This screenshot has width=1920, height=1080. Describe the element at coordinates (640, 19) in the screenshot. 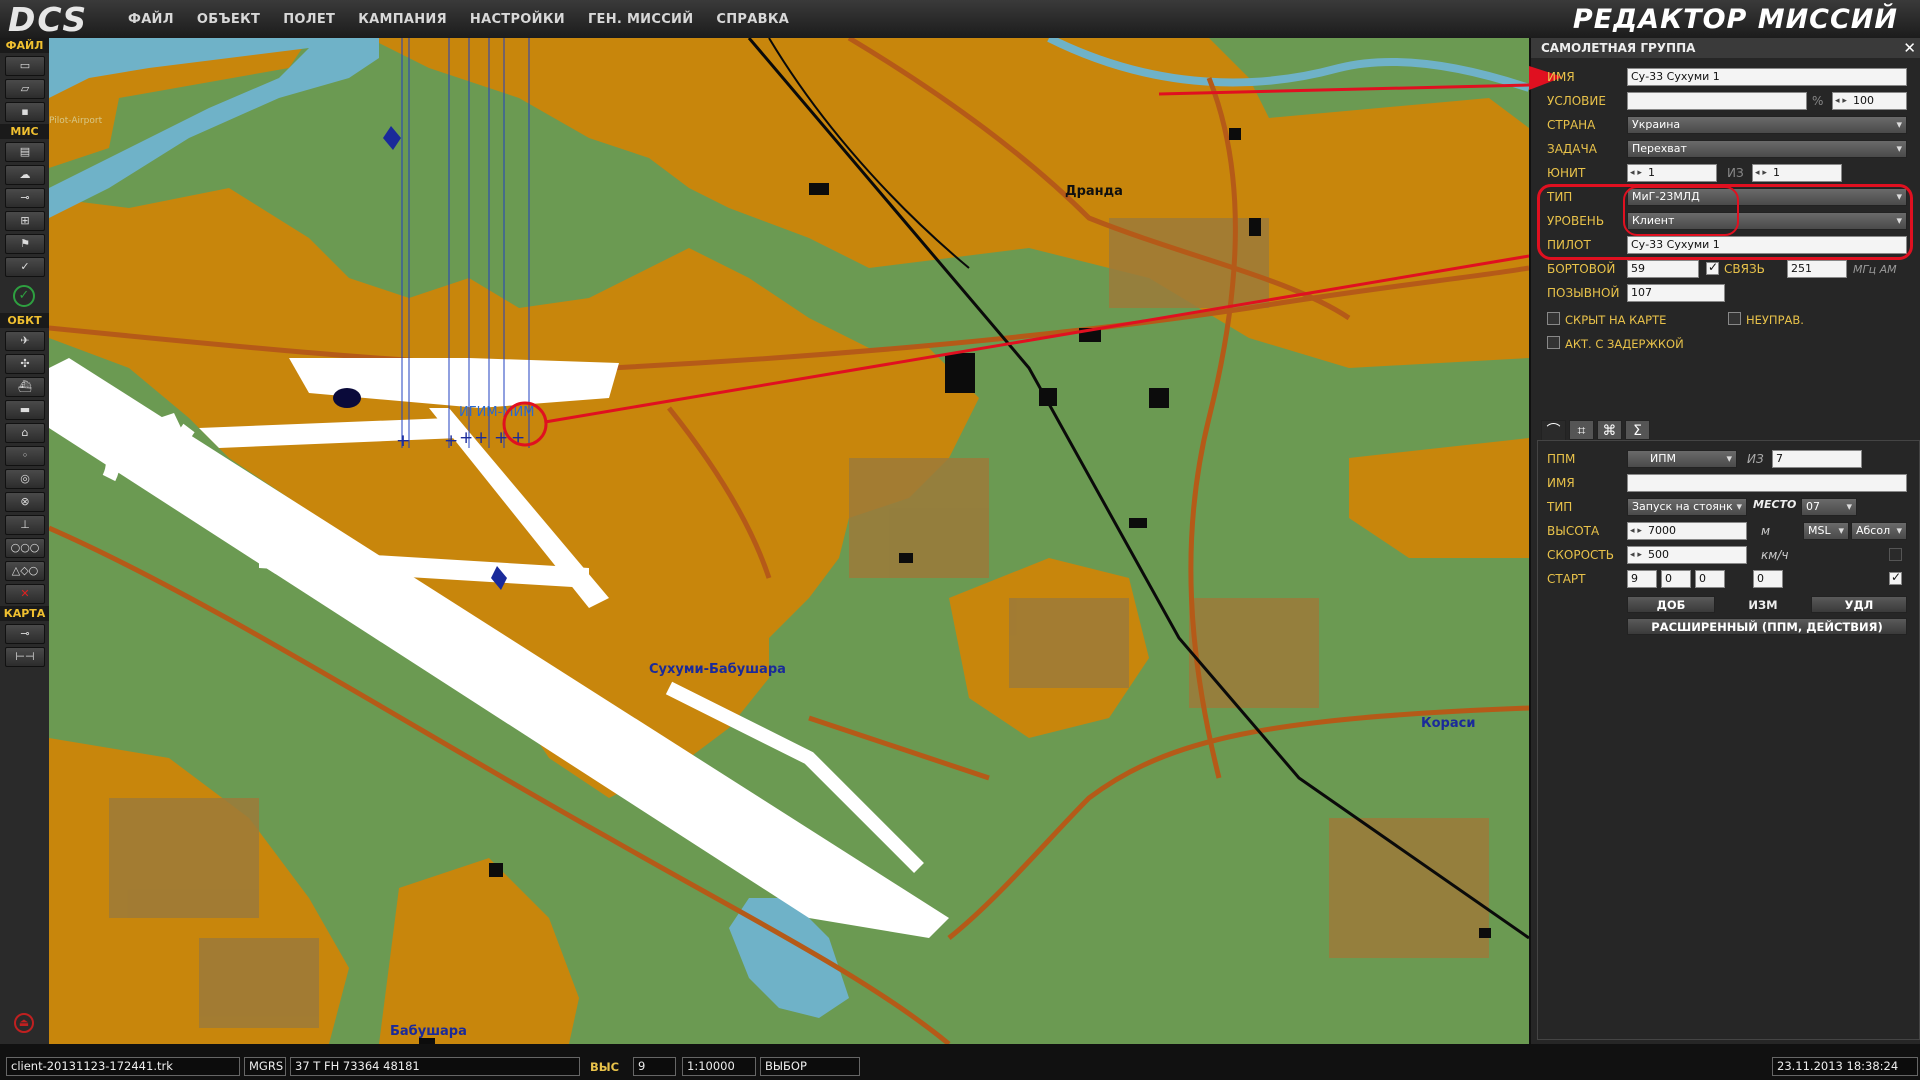

I see `menu-mission-generator: ГЕН. МИССИЙ` at that location.